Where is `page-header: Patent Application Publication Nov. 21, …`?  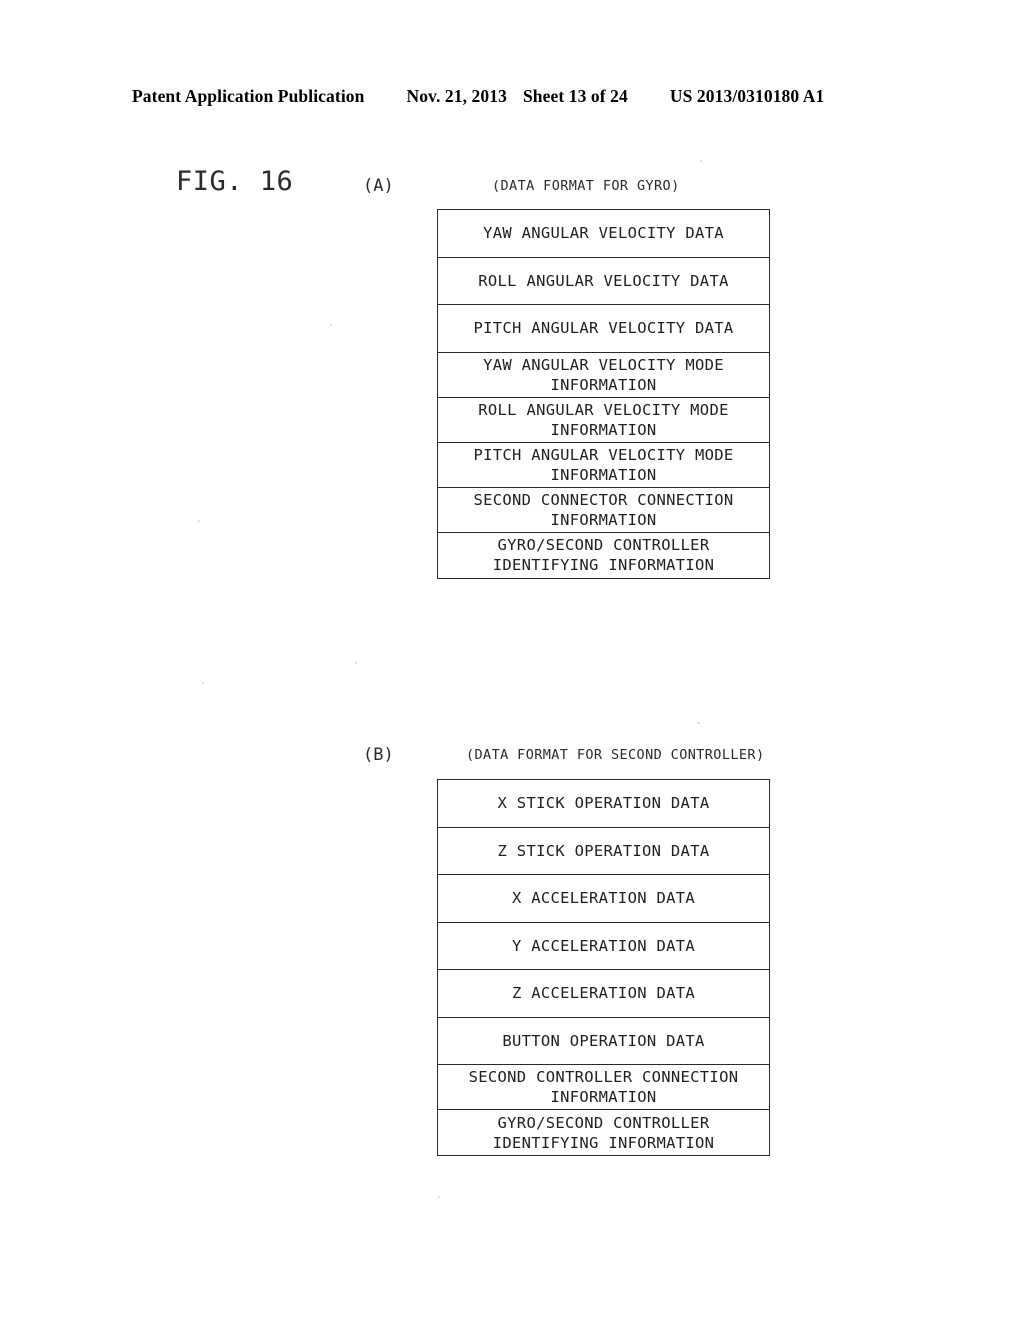
page-header: Patent Application Publication Nov. 21, … is located at coordinates (512, 98).